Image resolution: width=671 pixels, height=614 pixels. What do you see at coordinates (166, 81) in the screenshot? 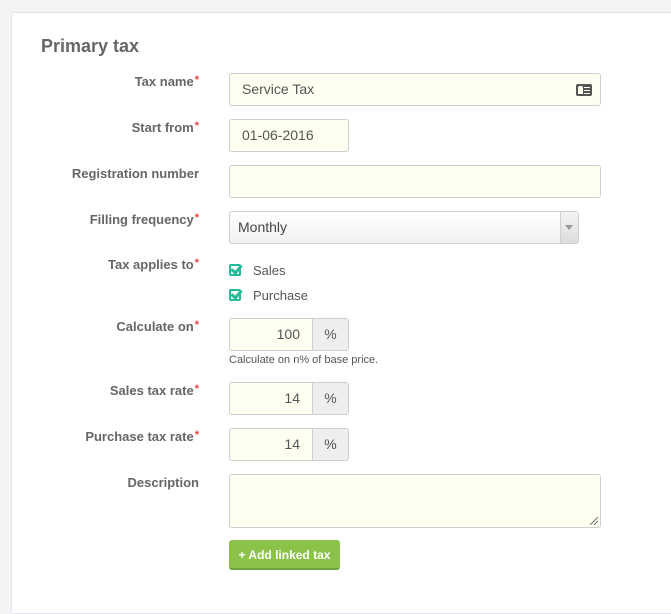
I see `tax-name-label: Tax name*` at bounding box center [166, 81].